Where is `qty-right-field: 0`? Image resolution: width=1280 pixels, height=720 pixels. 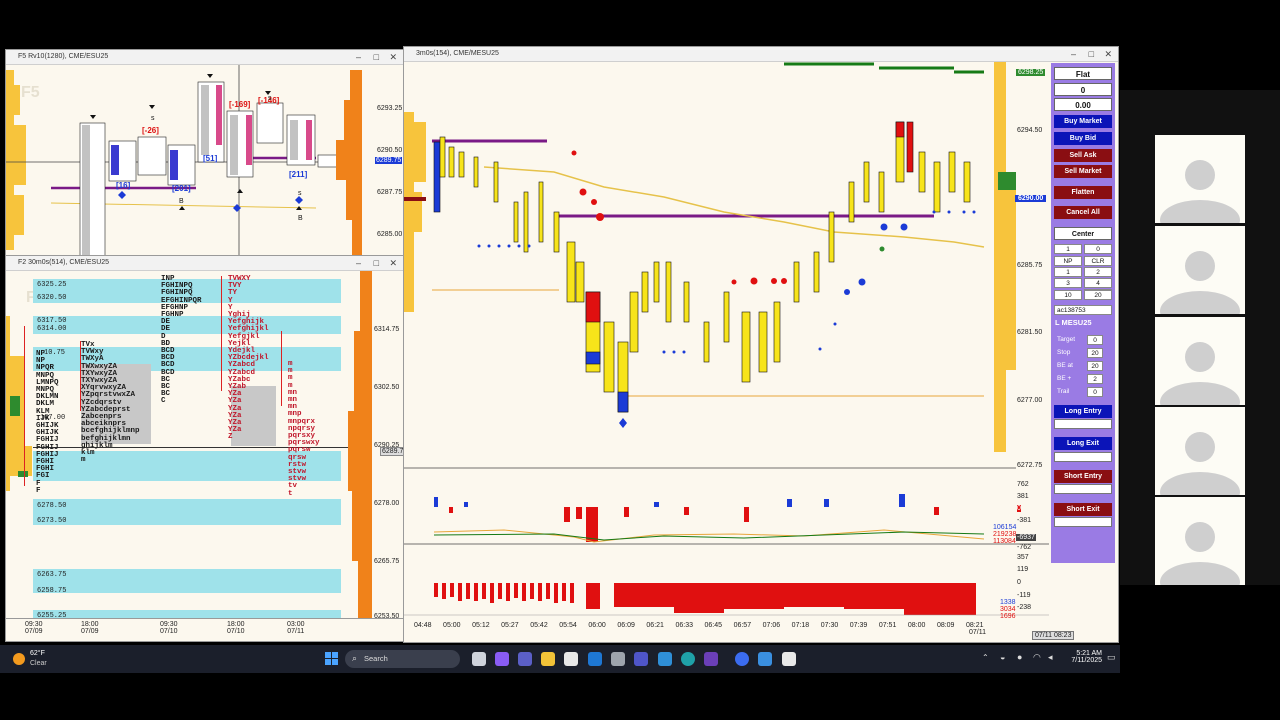 qty-right-field: 0 is located at coordinates (1098, 249).